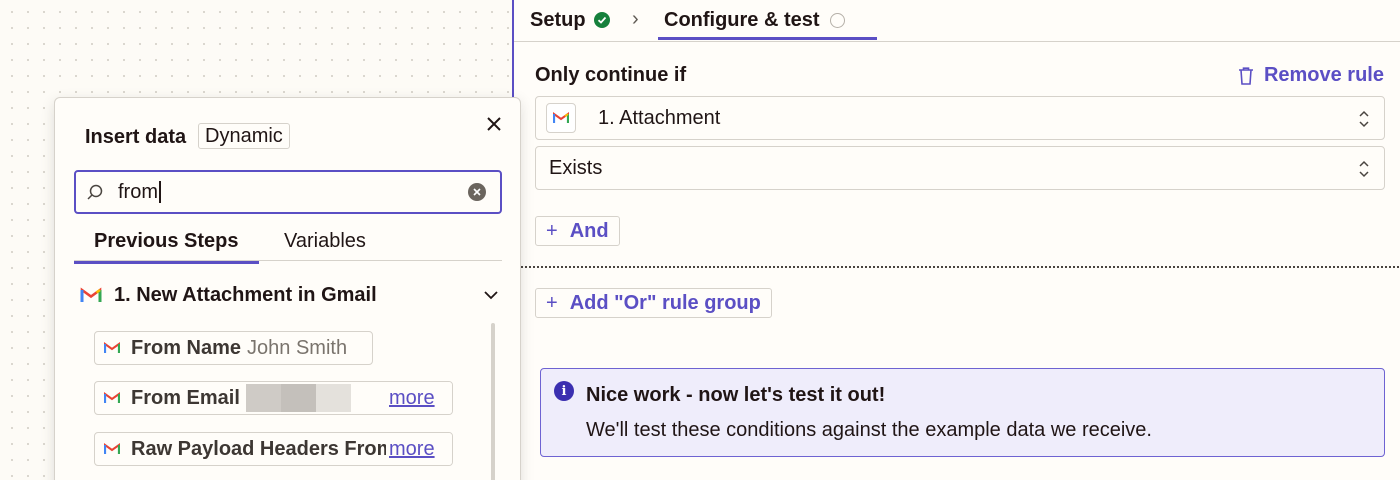 The width and height of the screenshot is (1400, 480). I want to click on item-name: Raw Payload Headers From, so click(263, 448).